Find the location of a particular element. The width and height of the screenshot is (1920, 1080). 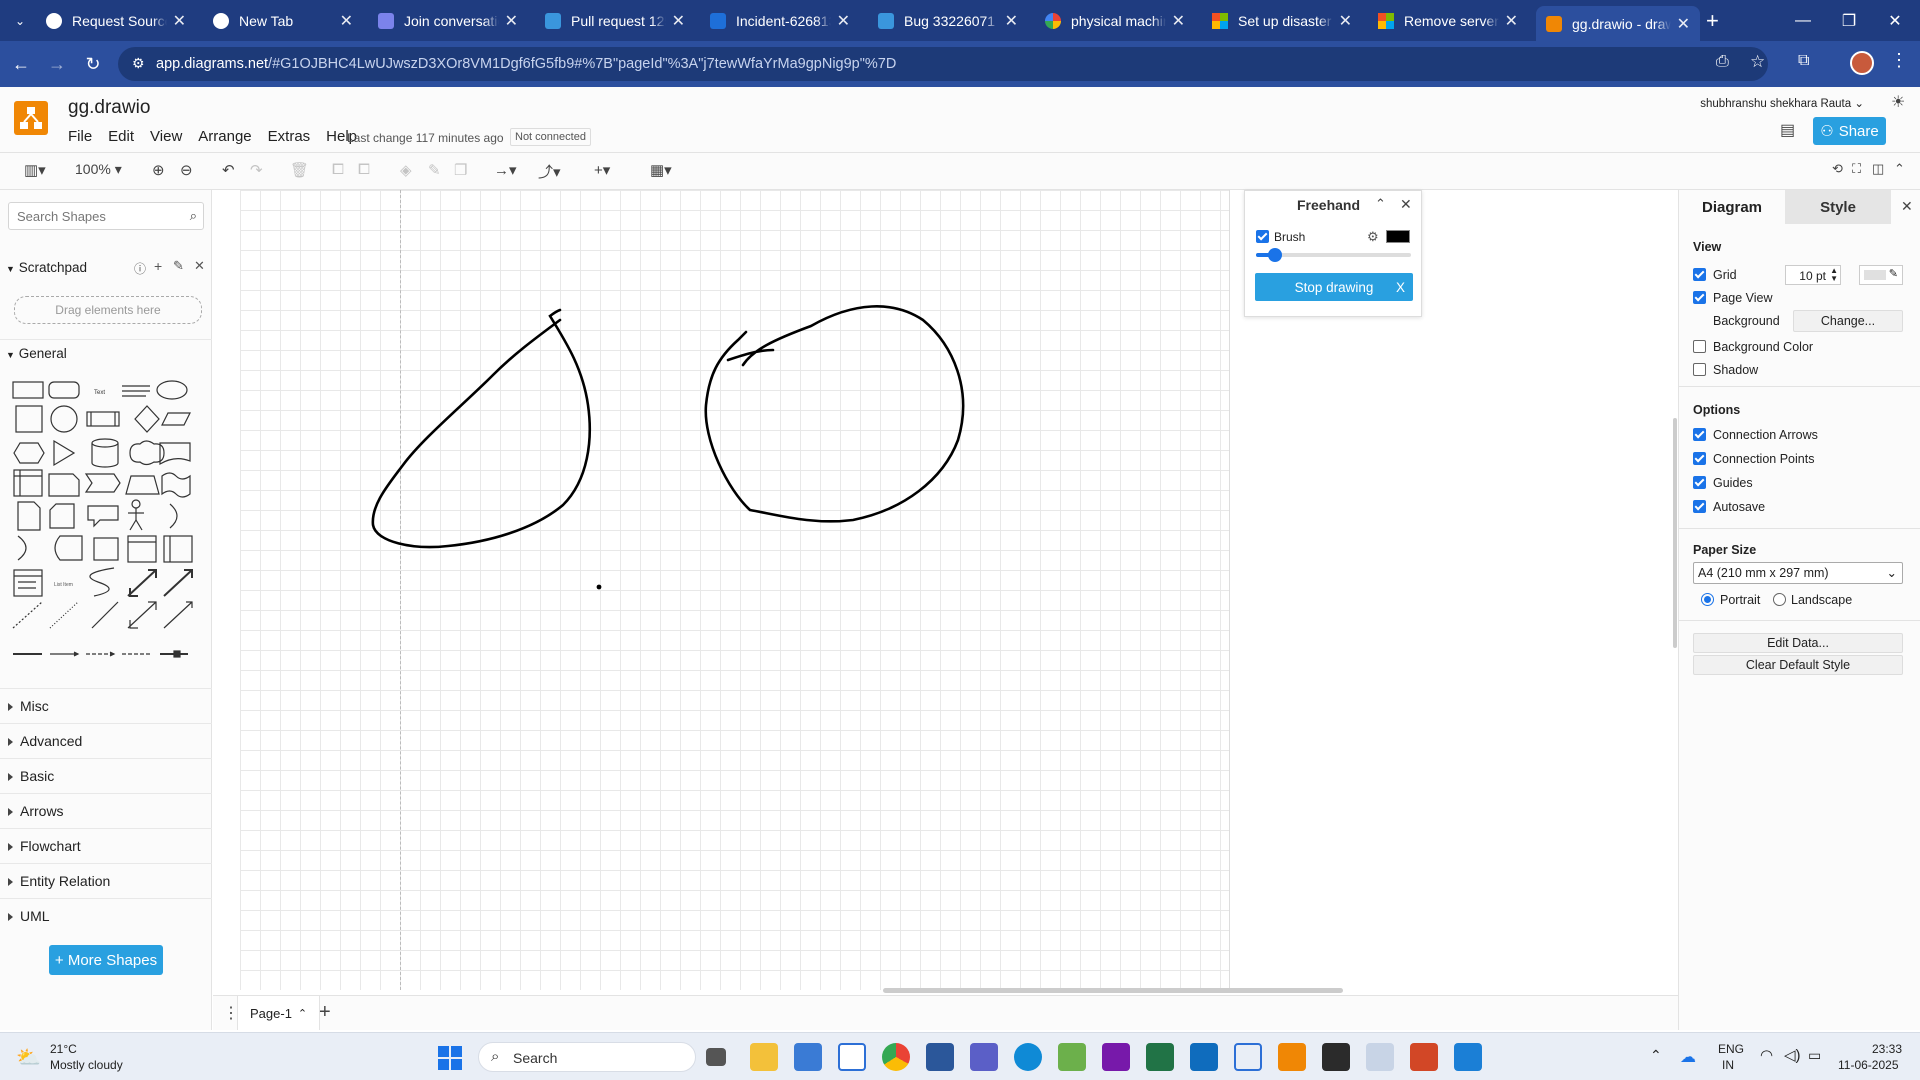

autosave-checkbox is located at coordinates (1699, 506).